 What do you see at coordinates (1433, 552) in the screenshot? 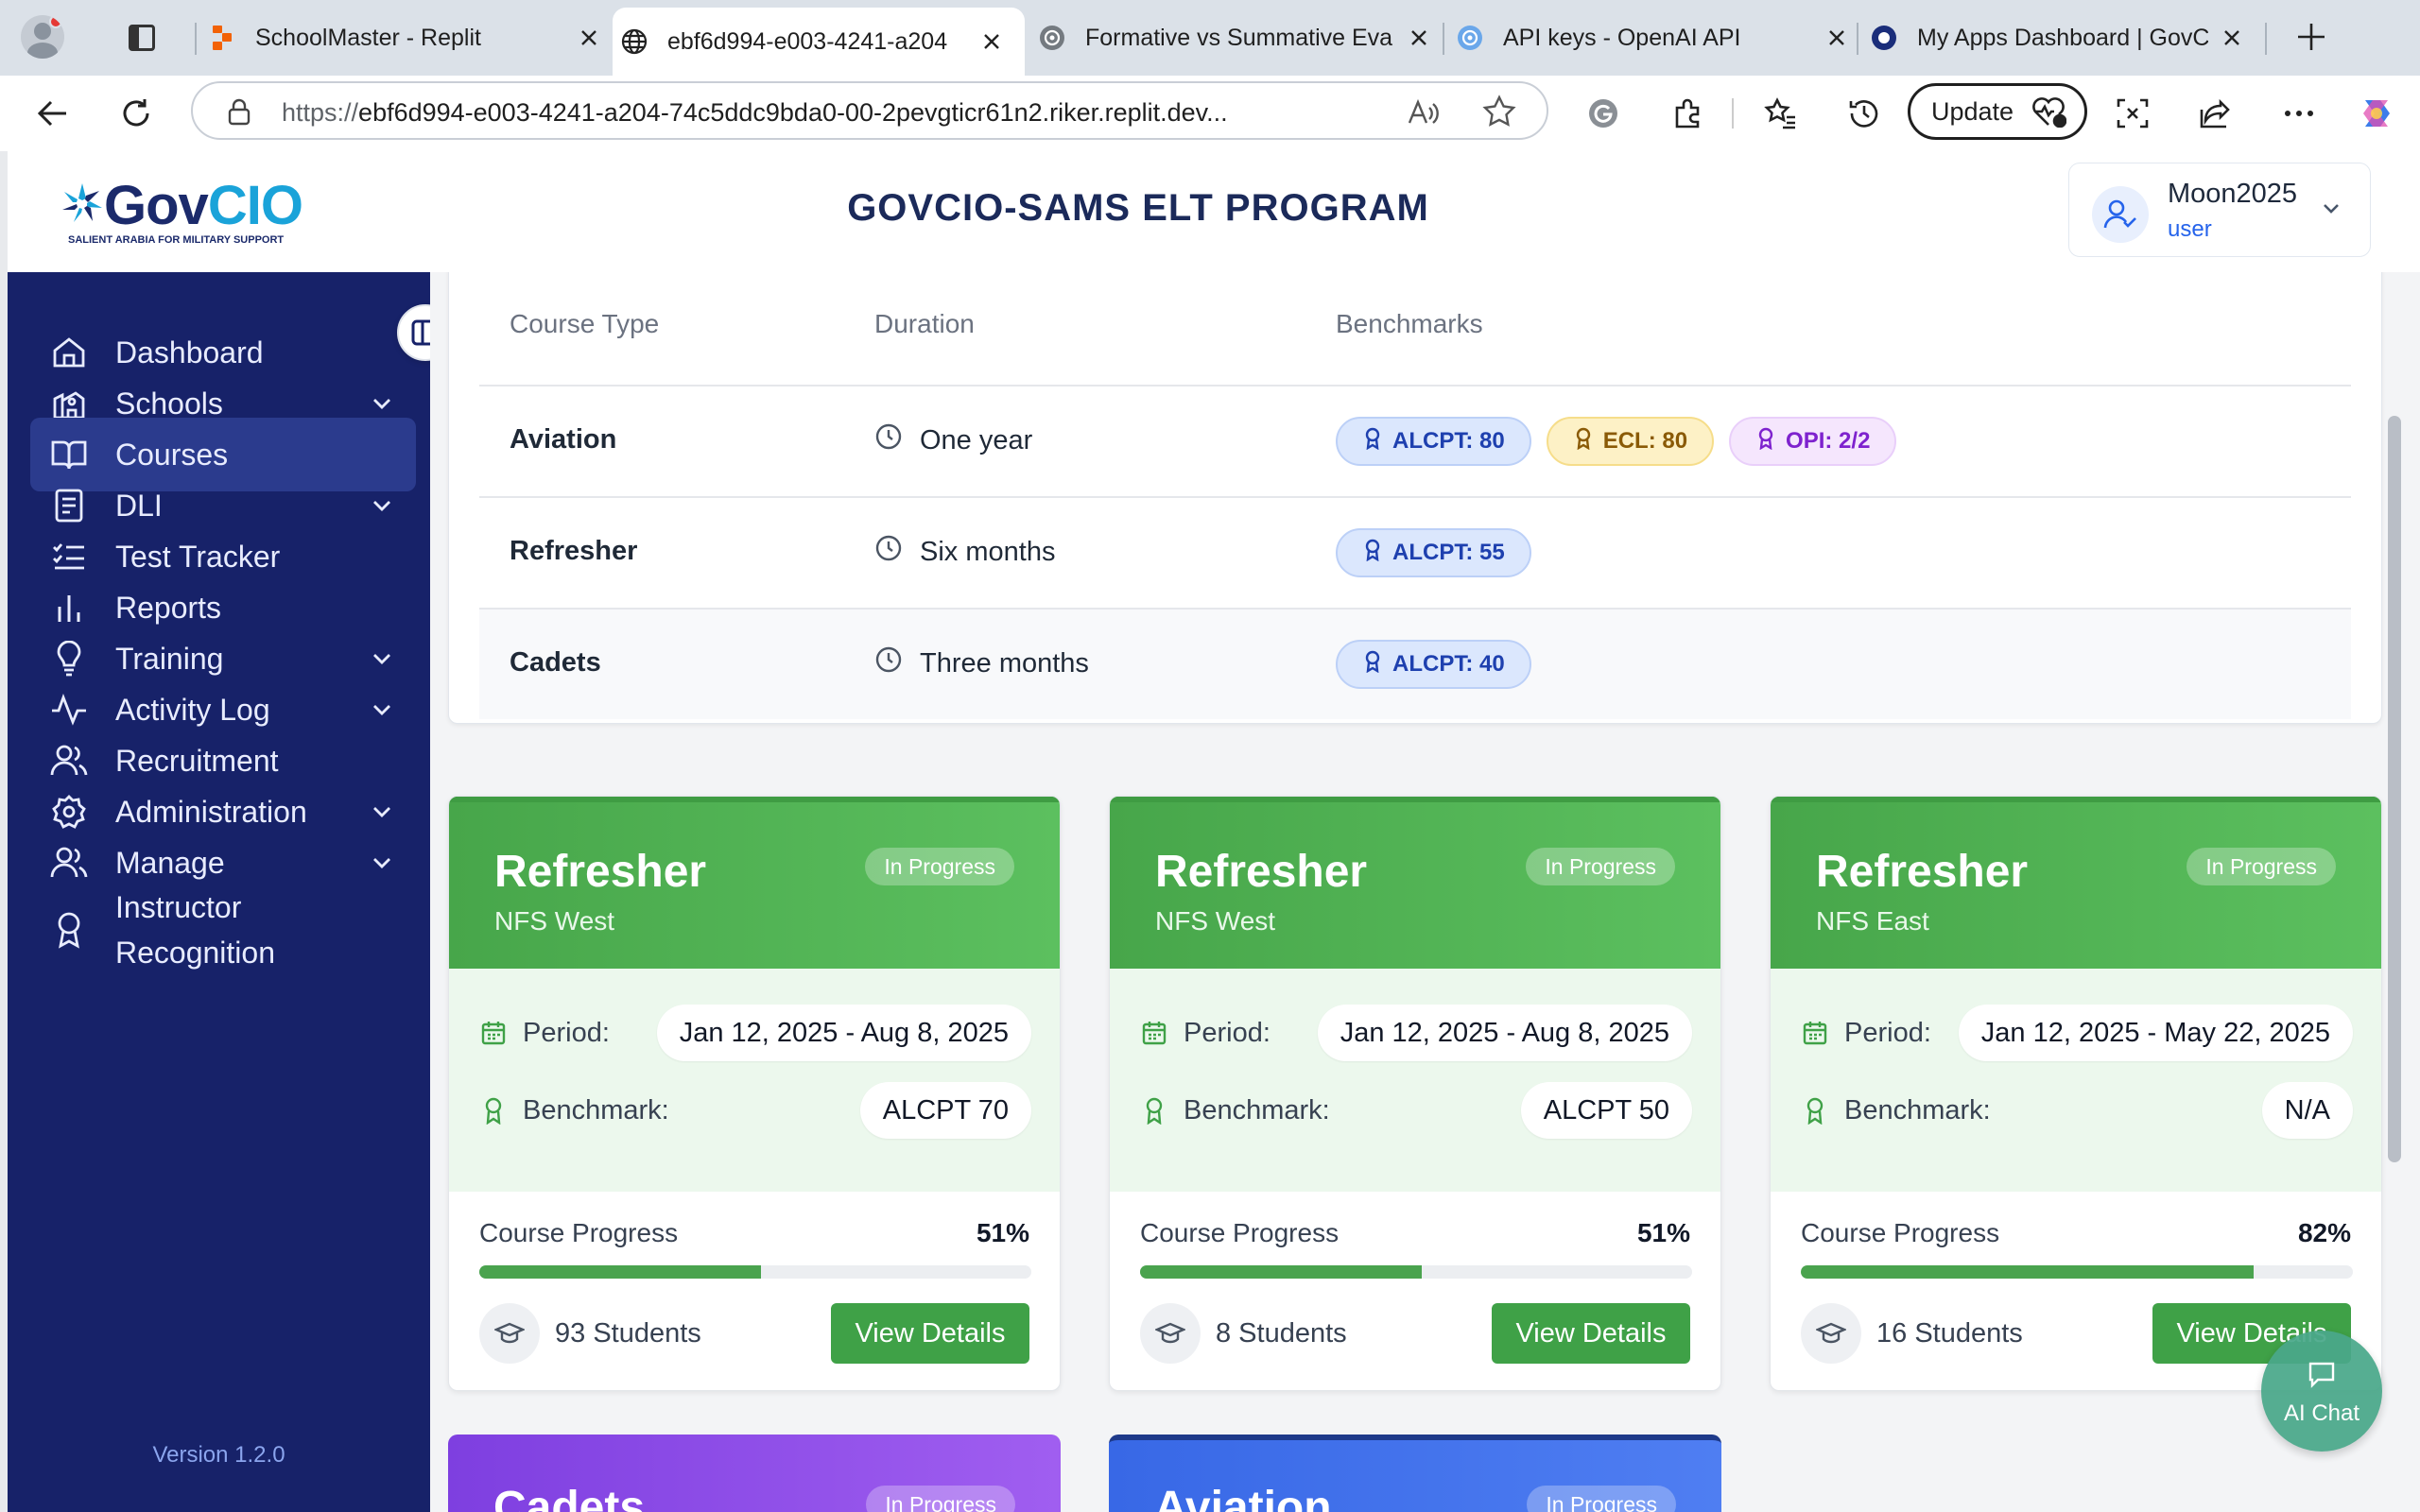
I see `benchmark-badge: ALCPT: 55` at bounding box center [1433, 552].